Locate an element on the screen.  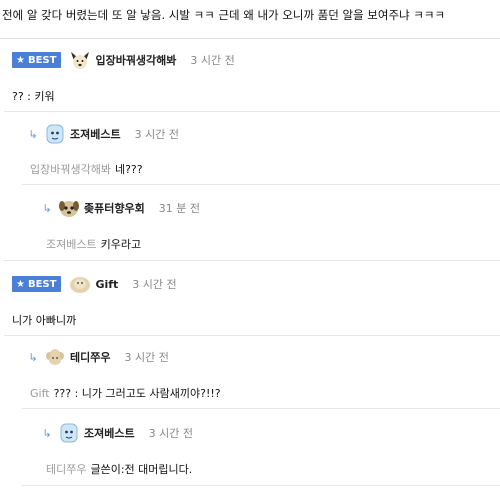
comment-nickname: 테디쭈우 is located at coordinates (90, 357).